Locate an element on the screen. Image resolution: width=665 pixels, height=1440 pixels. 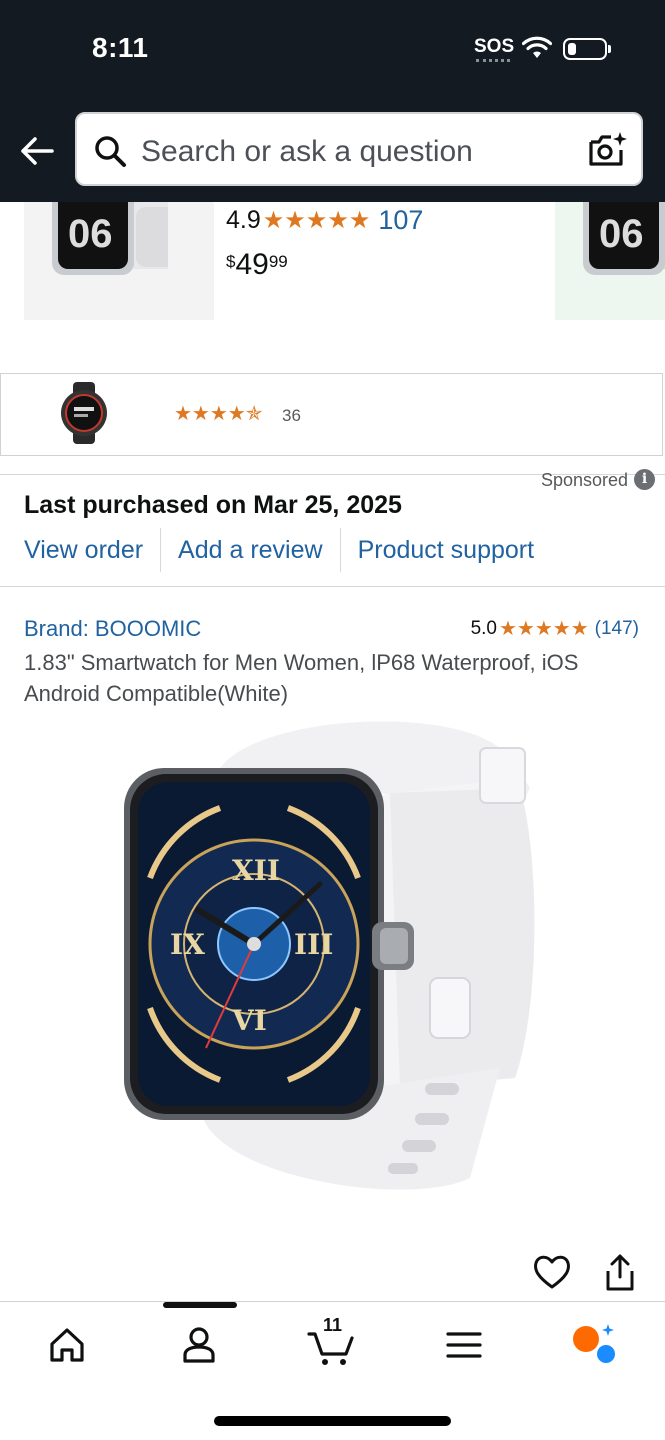
back-arrow-icon is located at coordinates (37, 151).